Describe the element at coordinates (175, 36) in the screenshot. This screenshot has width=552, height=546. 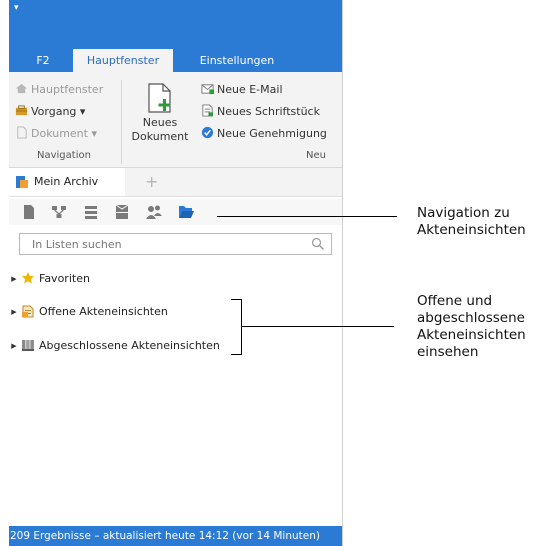
I see `title-bar: ▾ F2 Hauptfenster Einstellungen` at that location.